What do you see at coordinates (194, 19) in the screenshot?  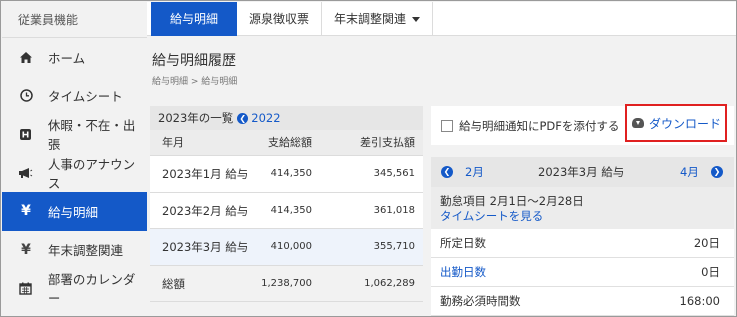 I see `tab-payslip: 給与明細` at bounding box center [194, 19].